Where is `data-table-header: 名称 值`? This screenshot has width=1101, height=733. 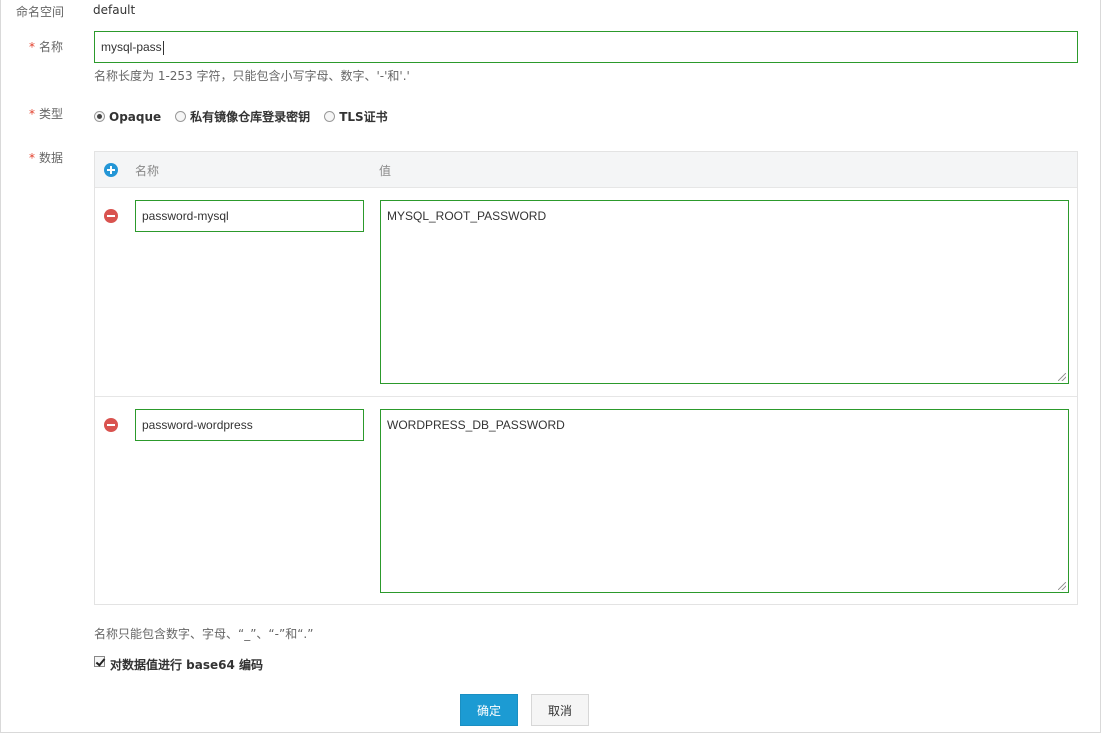 data-table-header: 名称 值 is located at coordinates (586, 170).